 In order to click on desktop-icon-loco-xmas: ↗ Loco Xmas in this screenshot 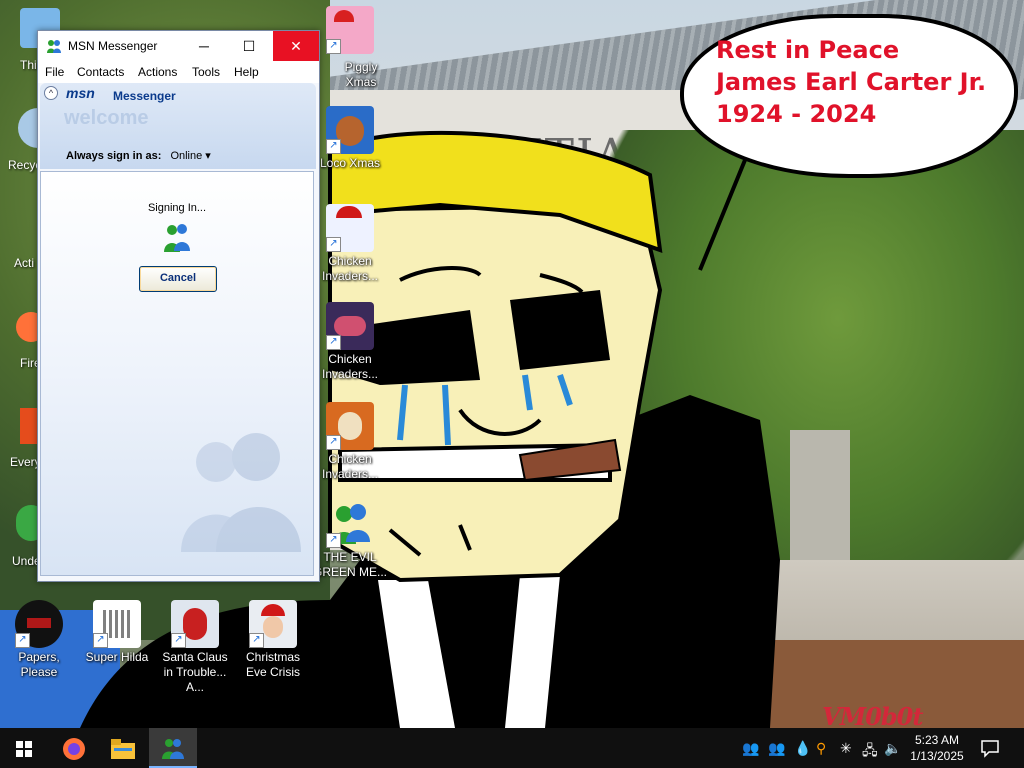, I will do `click(350, 138)`.